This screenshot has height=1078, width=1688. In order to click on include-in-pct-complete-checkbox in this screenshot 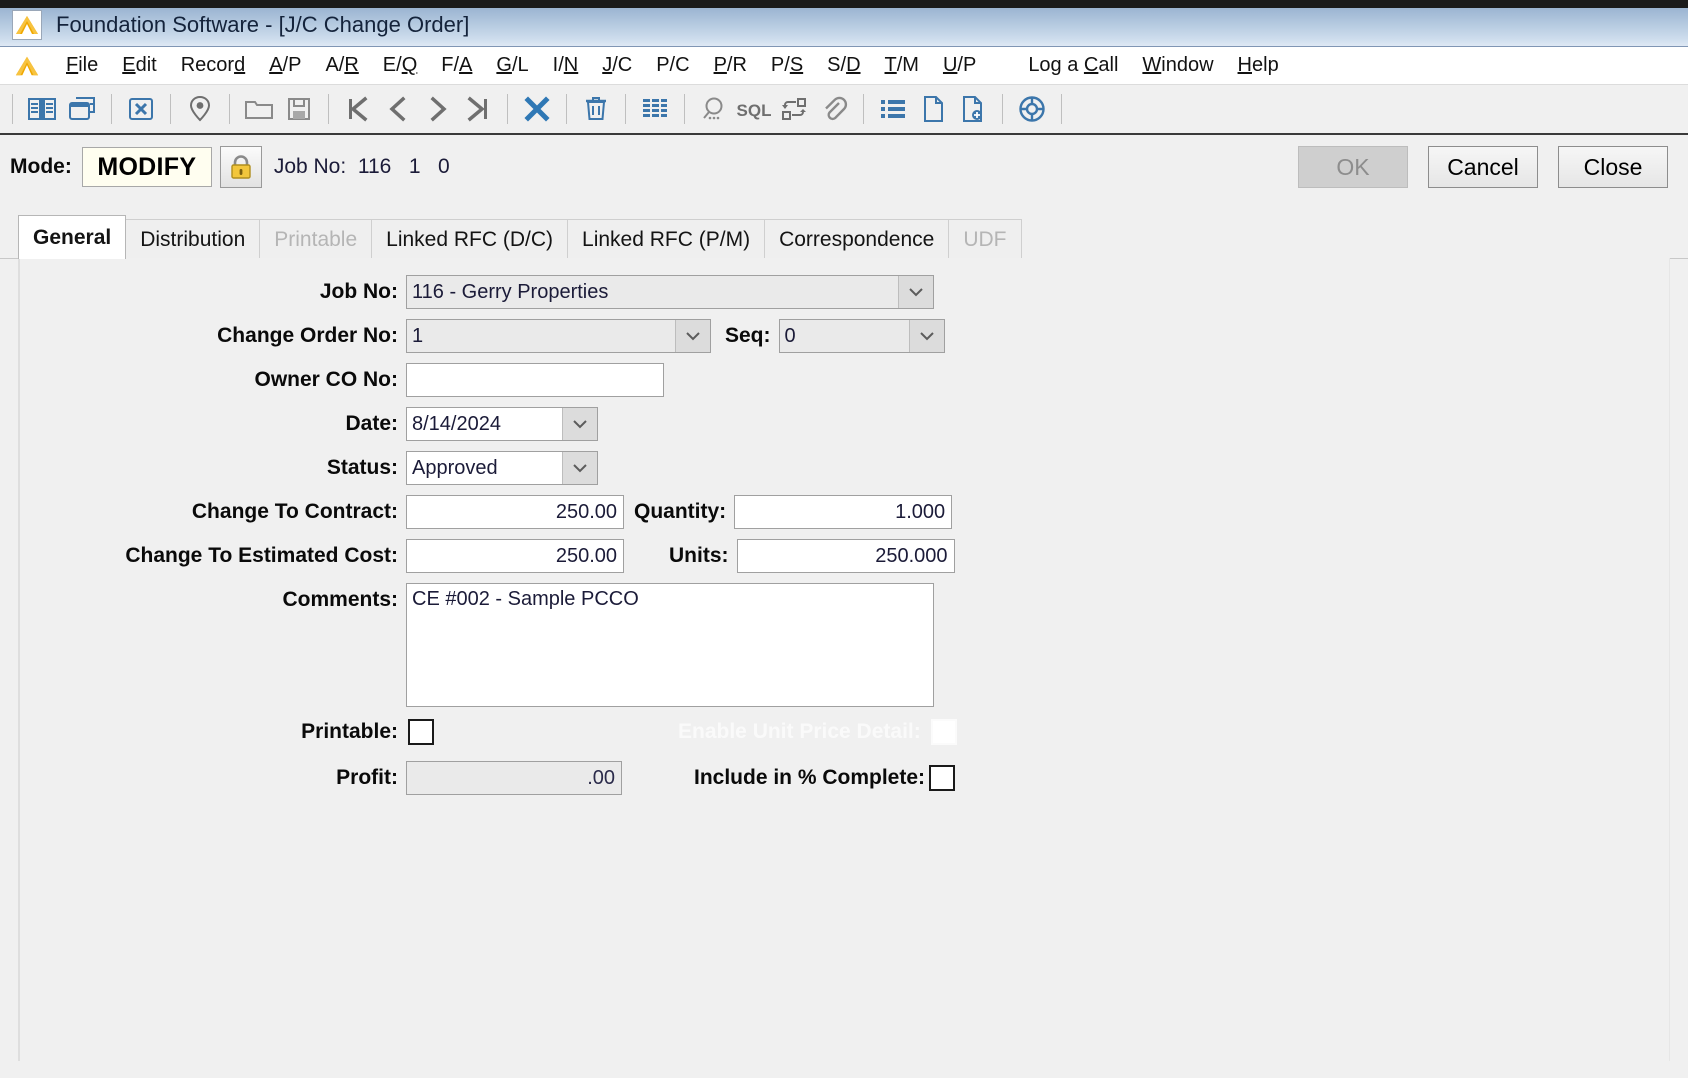, I will do `click(942, 778)`.